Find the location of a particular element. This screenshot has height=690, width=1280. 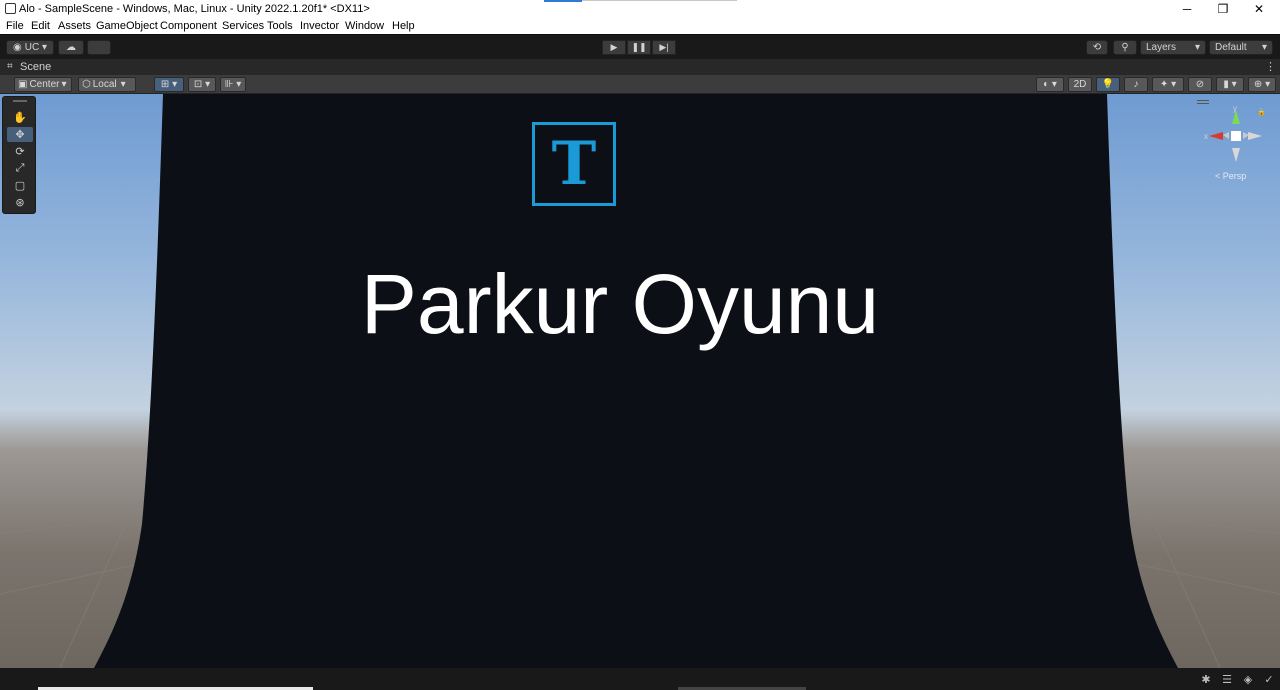

scale-tool: ⤢ is located at coordinates (20, 168).